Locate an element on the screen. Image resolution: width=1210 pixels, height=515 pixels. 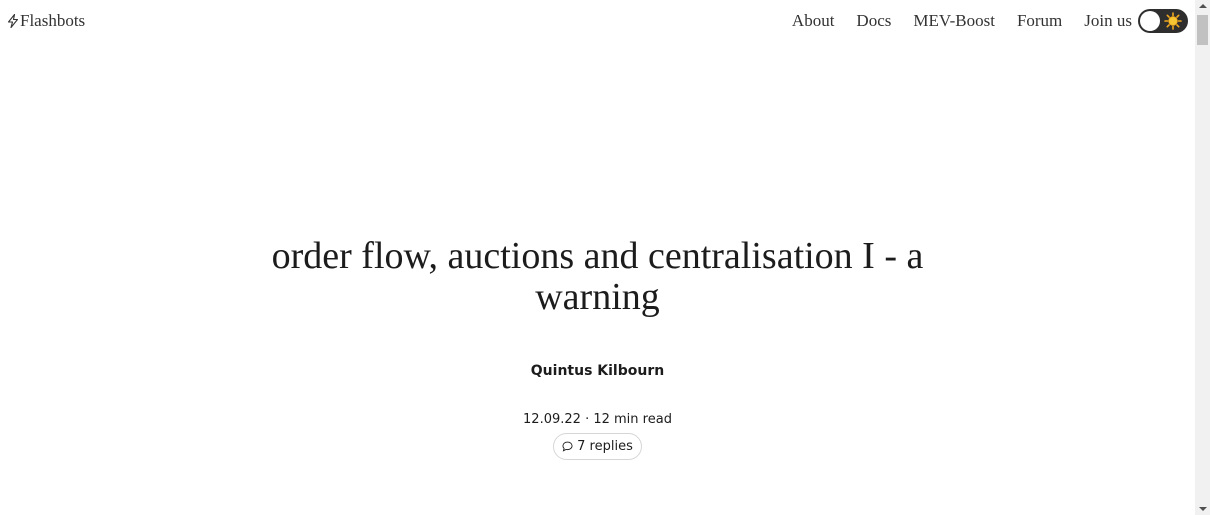
vertical-scrollbar is located at coordinates (1202, 257).